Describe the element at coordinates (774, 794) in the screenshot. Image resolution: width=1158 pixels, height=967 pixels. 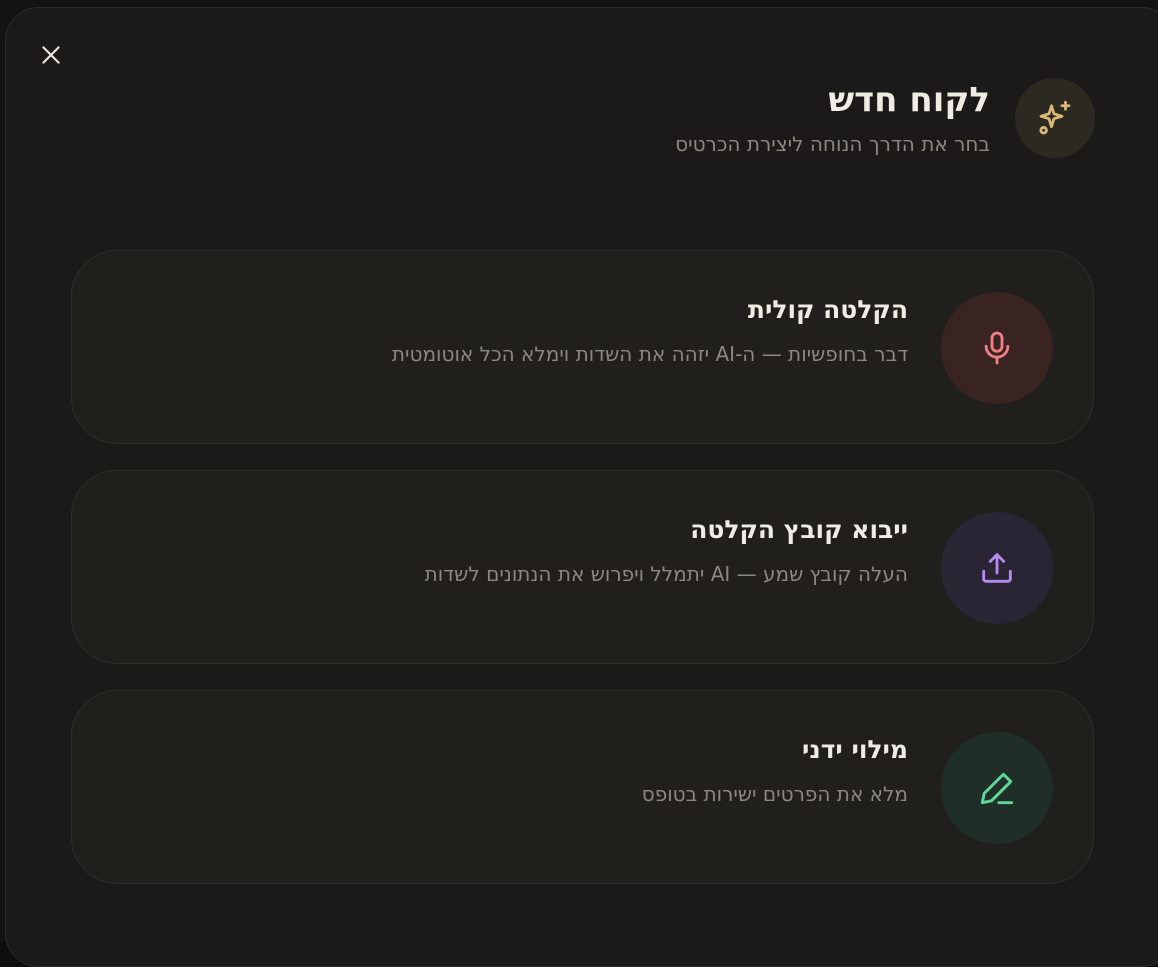
I see `option-manual-description: מלא את הפרטים ישירות בטופס` at that location.